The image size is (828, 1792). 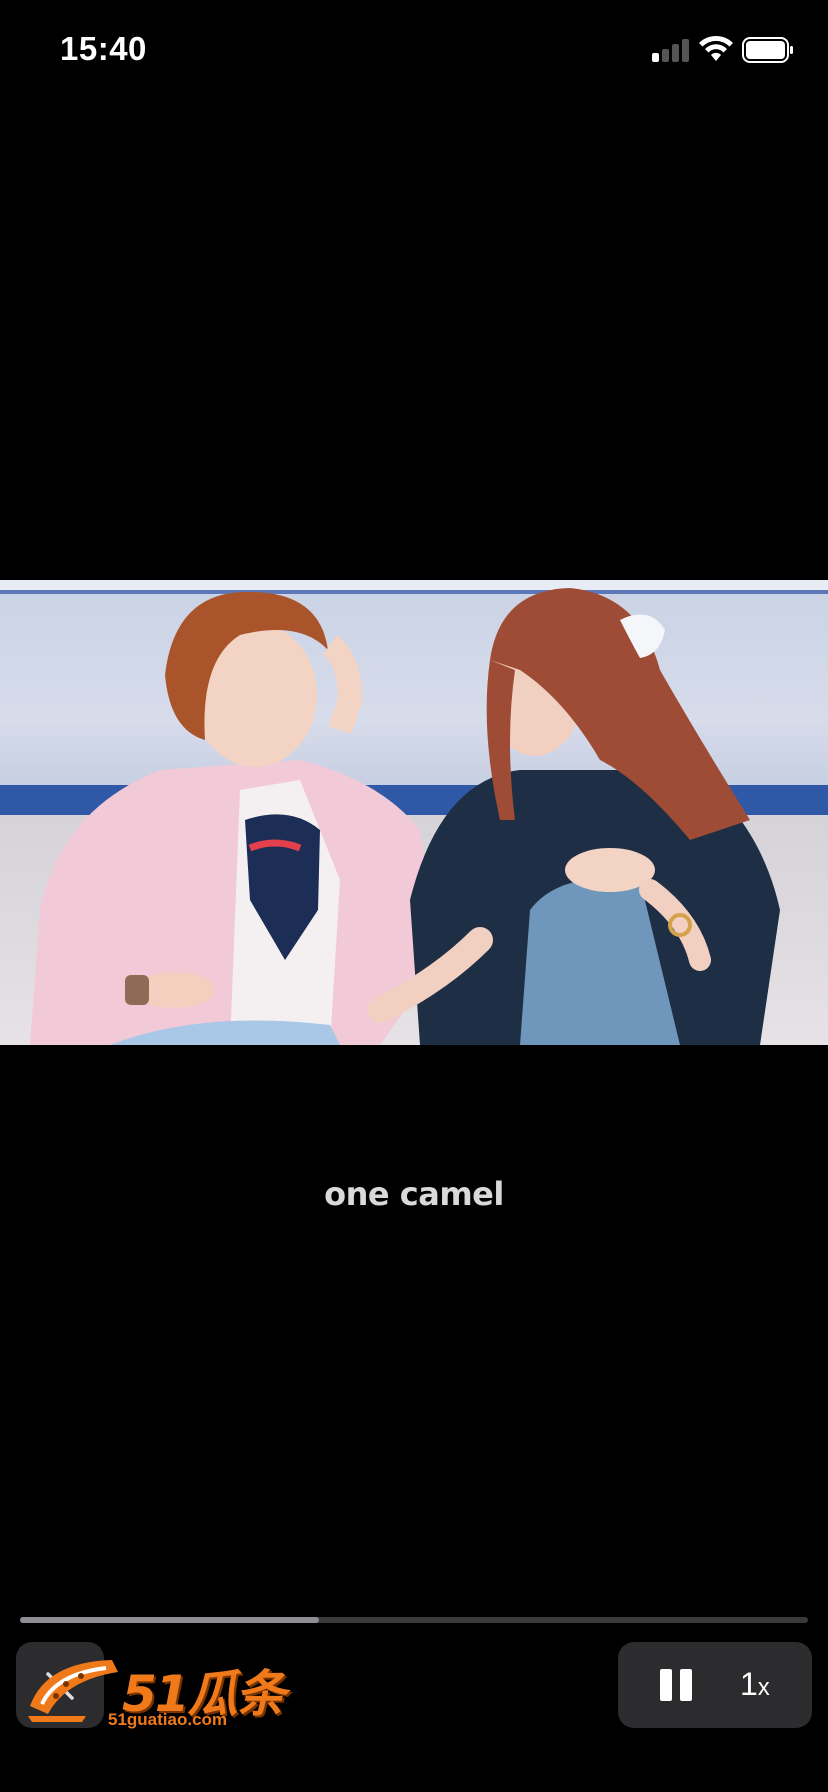 I want to click on watermark-logo: 51瓜条 51guatiao.com, so click(x=156, y=1694).